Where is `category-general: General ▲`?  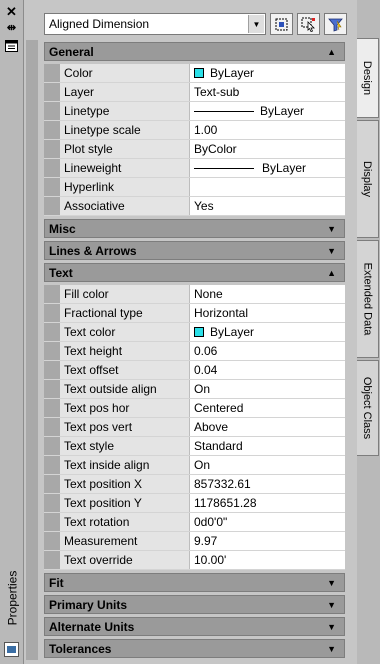
category-general: General ▲ is located at coordinates (194, 51).